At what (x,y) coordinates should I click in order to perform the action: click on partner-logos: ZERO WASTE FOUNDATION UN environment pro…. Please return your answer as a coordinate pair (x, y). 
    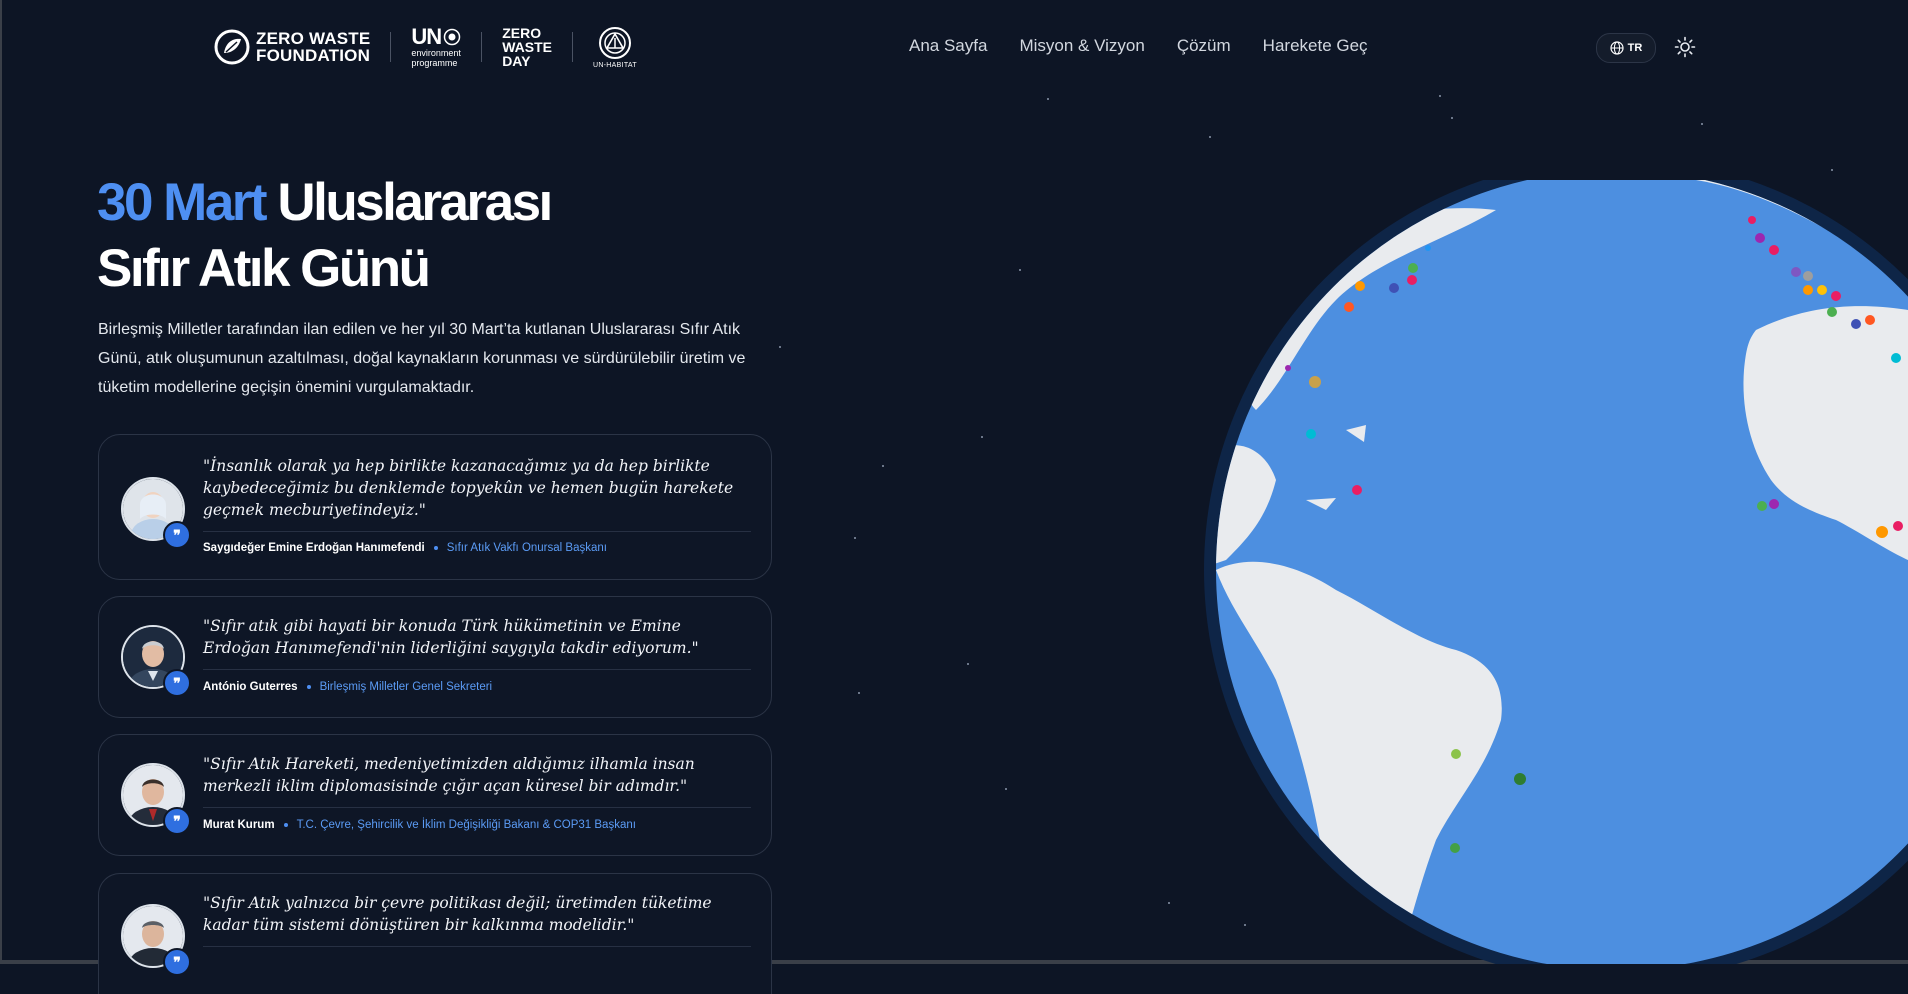
    Looking at the image, I should click on (425, 47).